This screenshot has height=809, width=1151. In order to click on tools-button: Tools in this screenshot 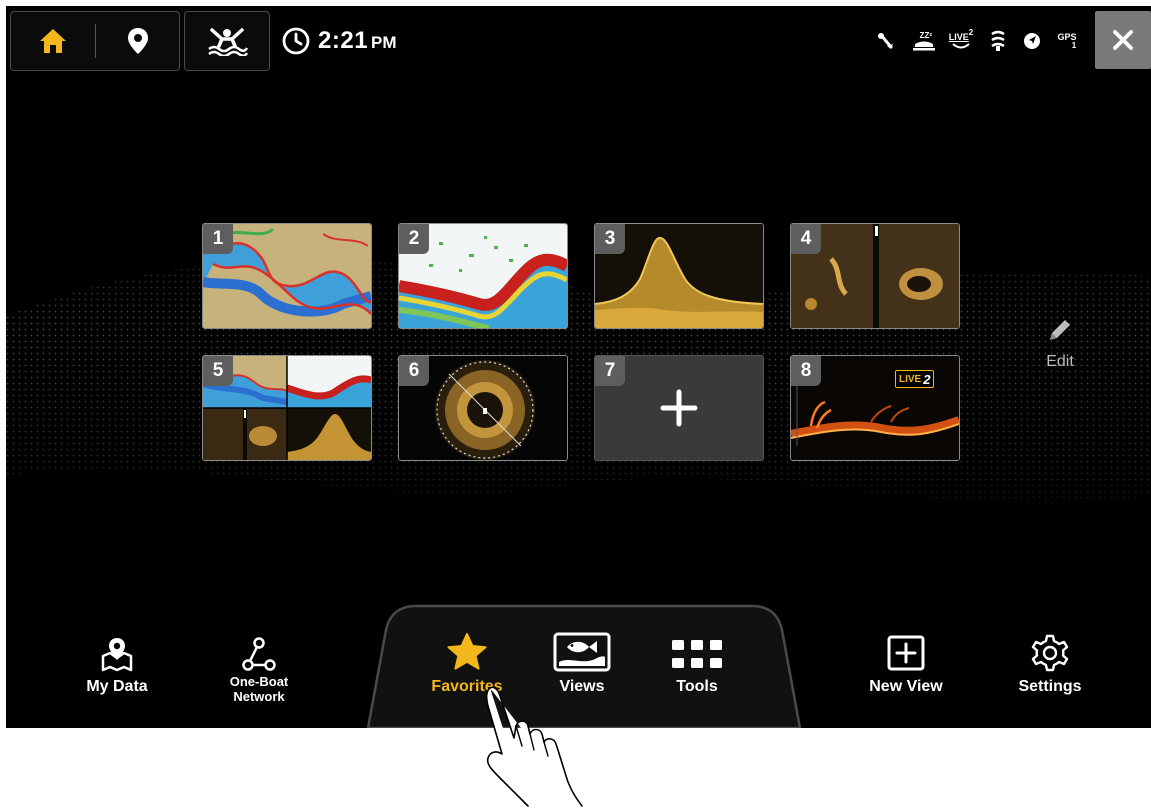, I will do `click(697, 670)`.